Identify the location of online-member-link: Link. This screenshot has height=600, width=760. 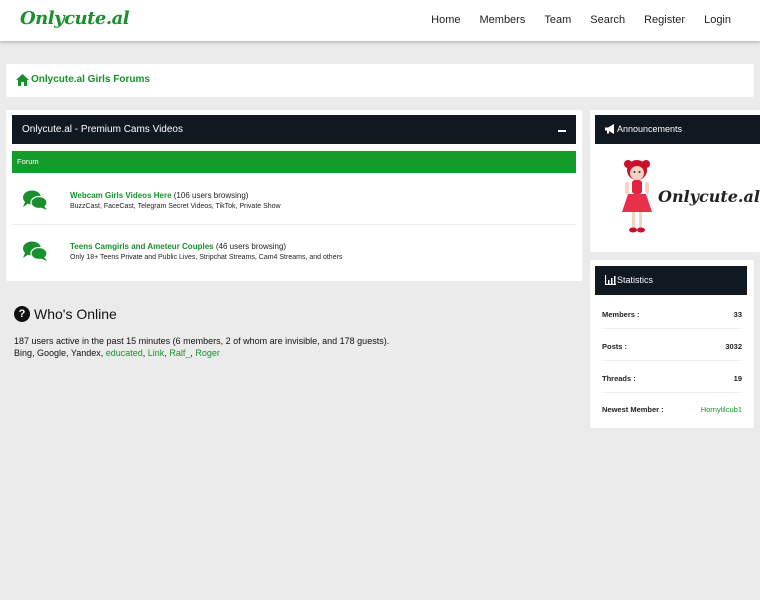
(156, 353).